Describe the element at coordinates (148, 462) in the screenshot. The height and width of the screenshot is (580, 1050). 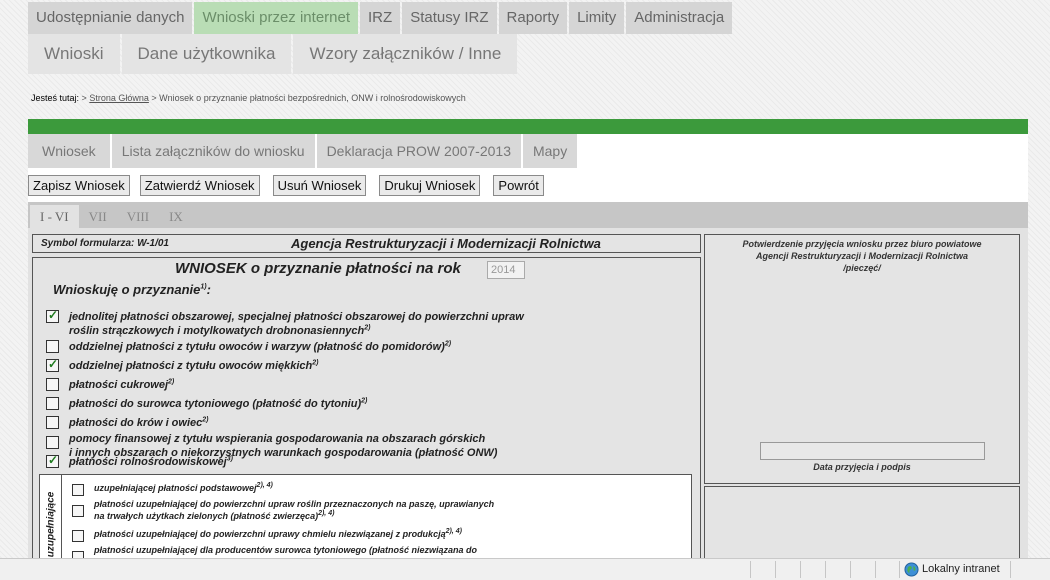
I see `option-text: płatności rolnośrodowiskowej` at that location.